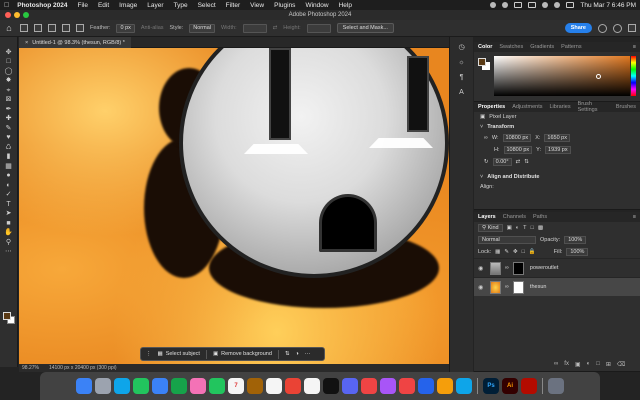  Describe the element at coordinates (9, 214) in the screenshot. I see `path-selection-tool-icon: ➤` at that location.